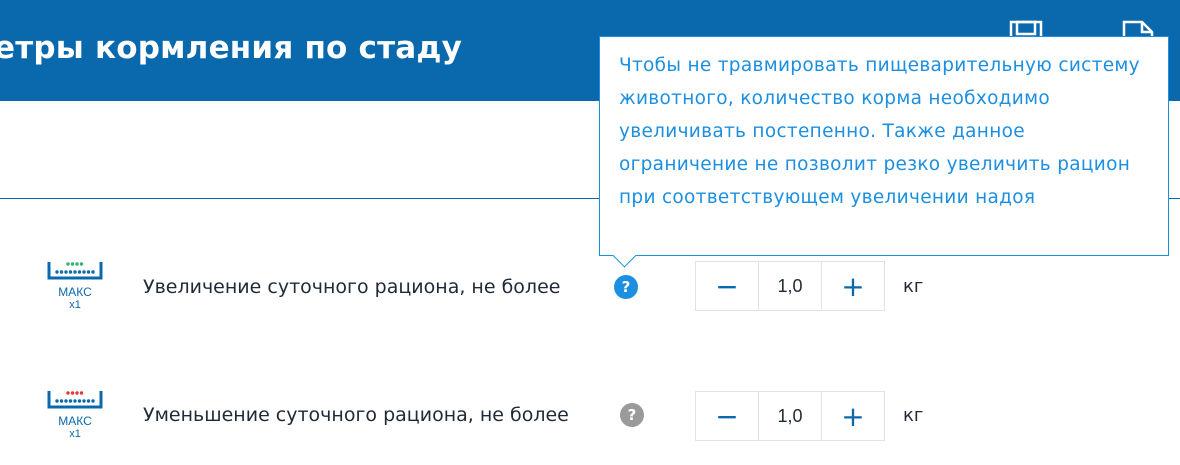  I want to click on trough-decrease-icon: МАКС x1, so click(75, 413).